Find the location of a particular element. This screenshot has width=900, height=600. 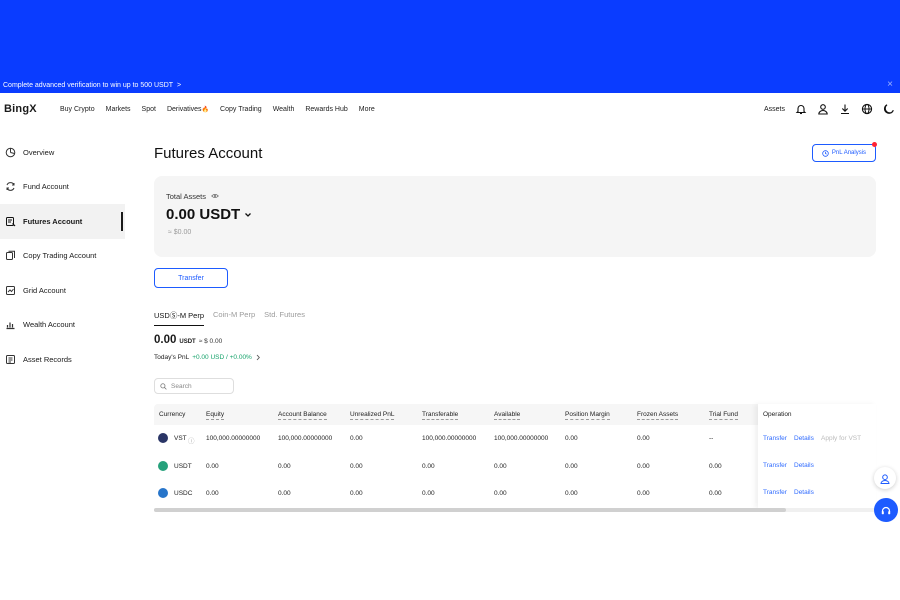

refresh-icon is located at coordinates (10, 186).